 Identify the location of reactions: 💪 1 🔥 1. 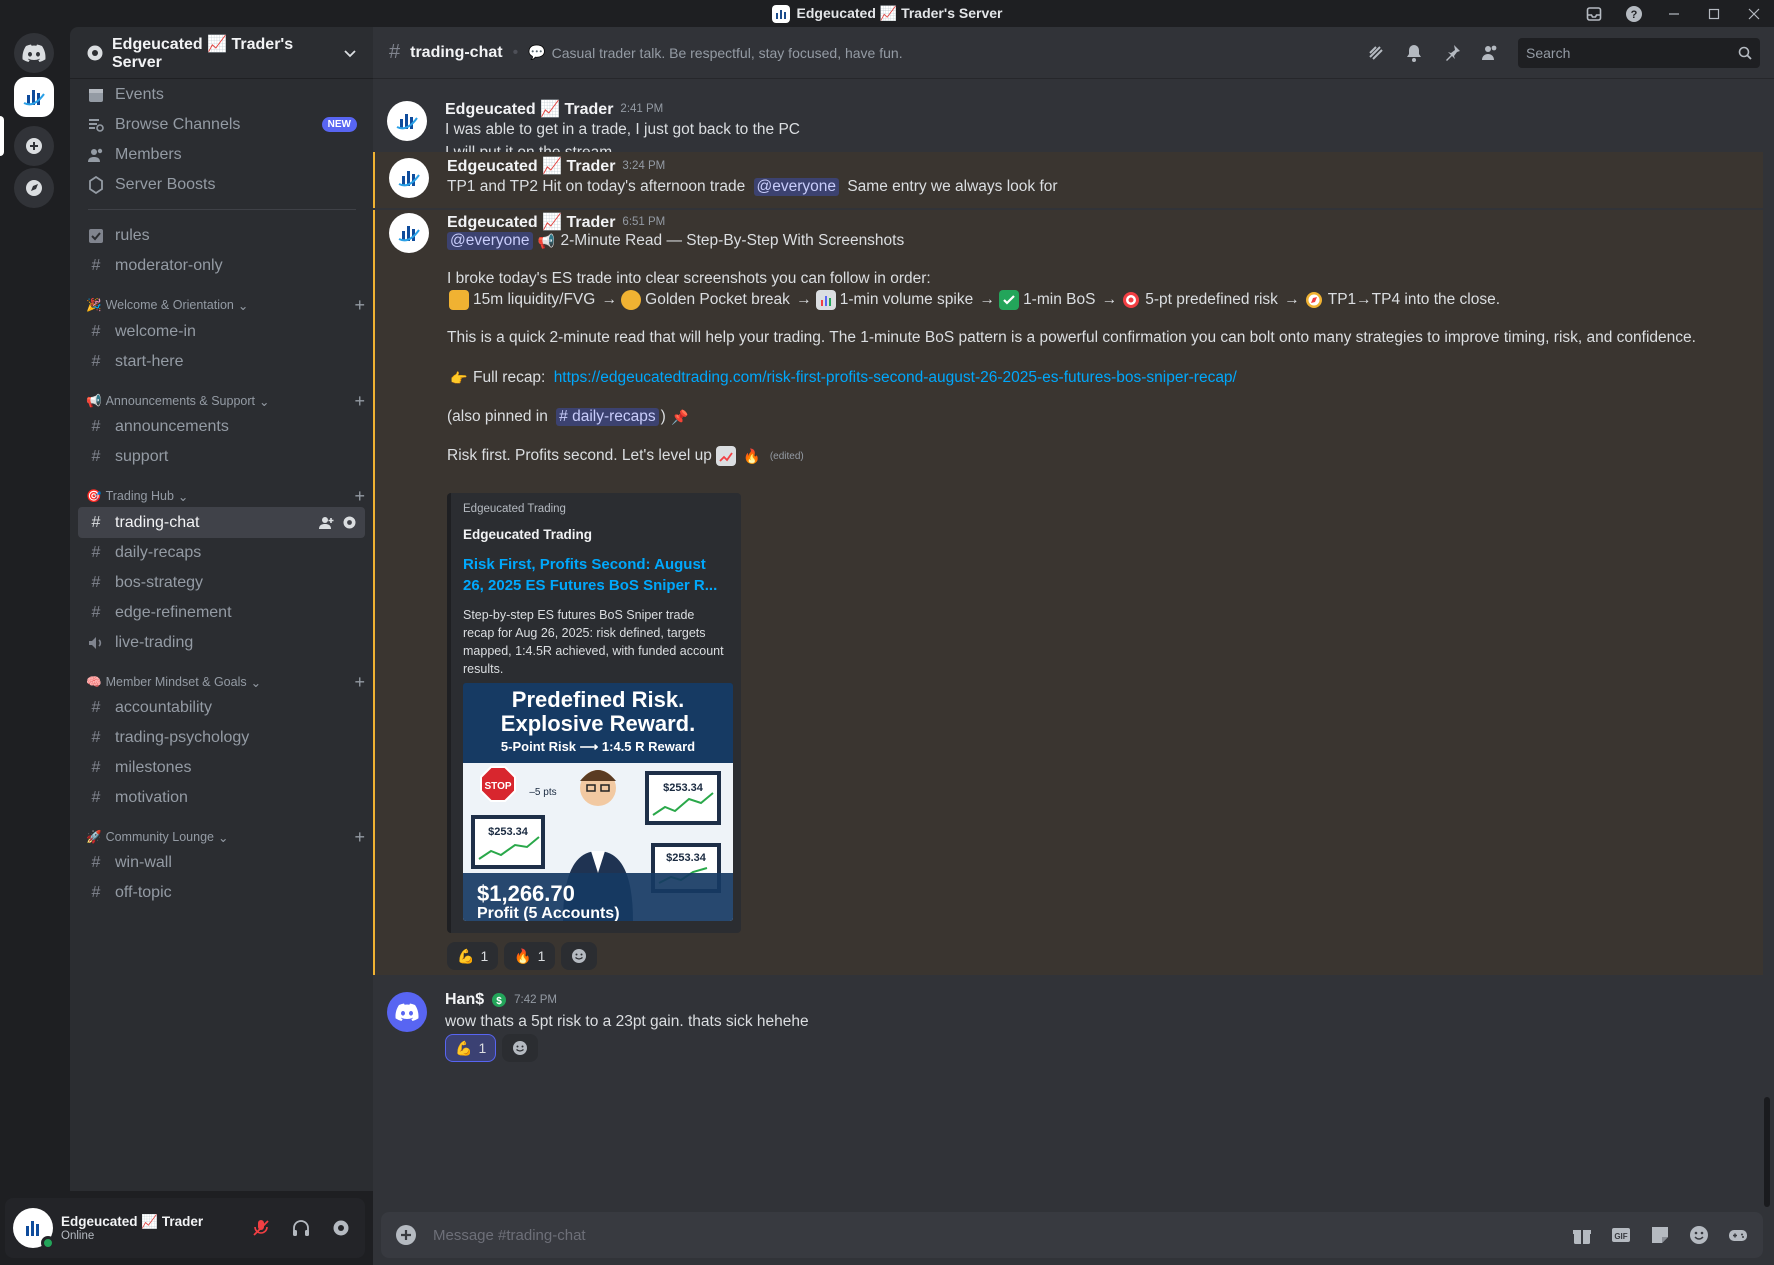
(522, 956).